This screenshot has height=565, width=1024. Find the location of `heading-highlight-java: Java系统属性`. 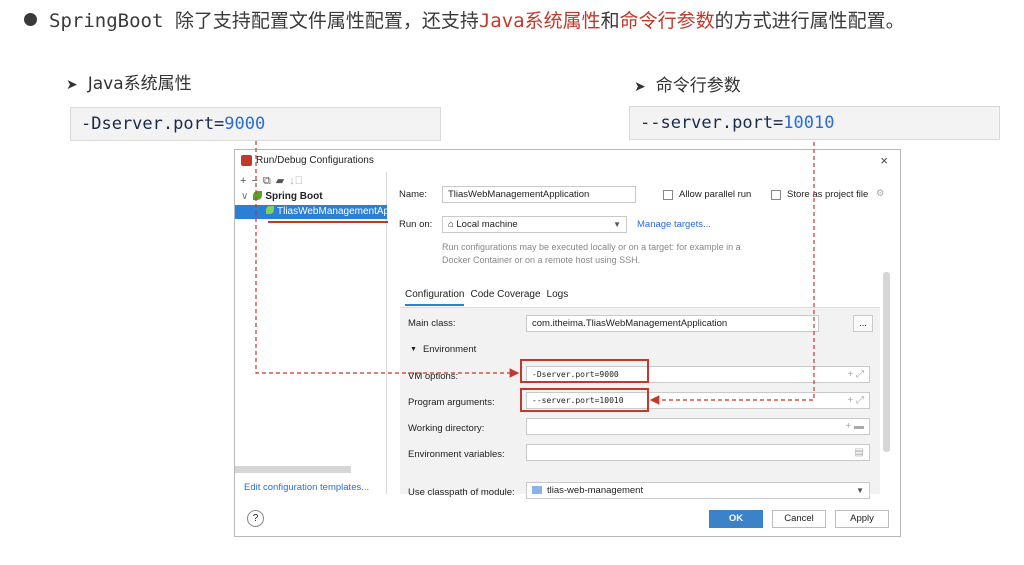

heading-highlight-java: Java系统属性 is located at coordinates (539, 21).